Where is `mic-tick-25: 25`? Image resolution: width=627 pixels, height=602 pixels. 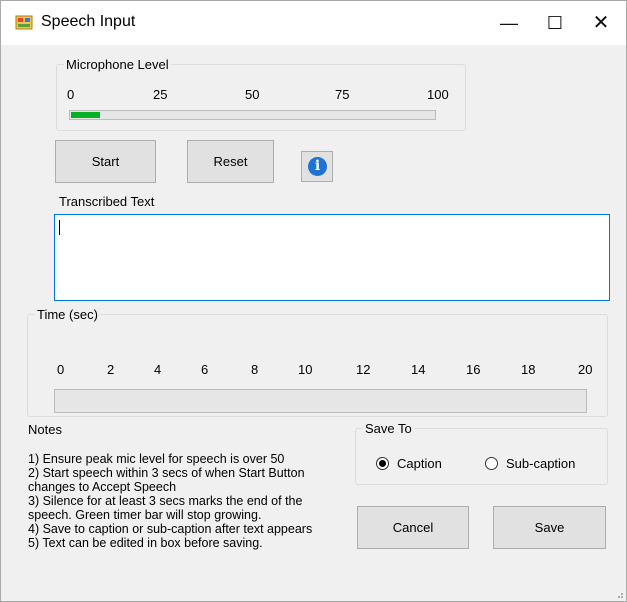
mic-tick-25: 25 is located at coordinates (160, 94).